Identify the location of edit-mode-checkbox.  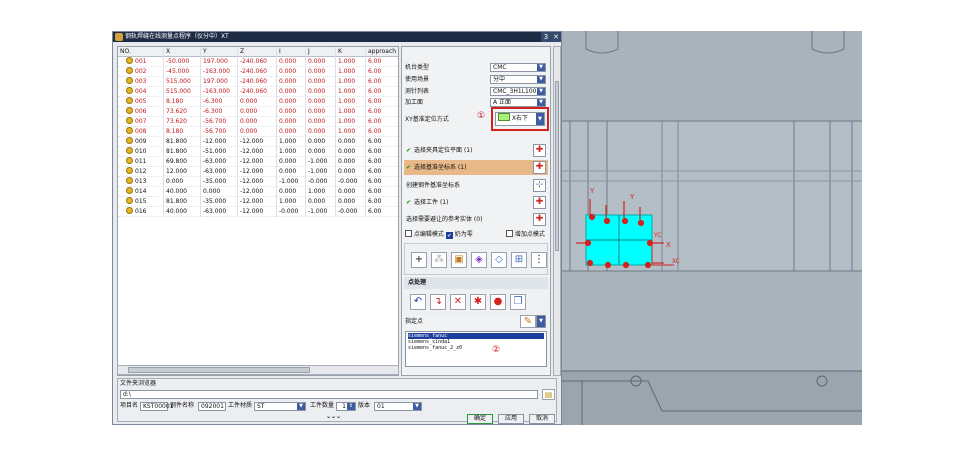
(408, 233).